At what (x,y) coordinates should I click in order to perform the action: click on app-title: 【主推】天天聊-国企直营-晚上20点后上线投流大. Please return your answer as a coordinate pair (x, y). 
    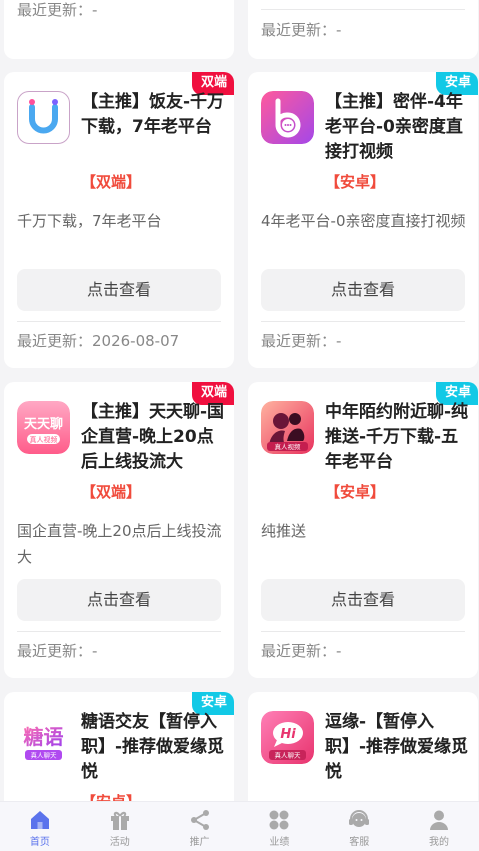
    Looking at the image, I should click on (153, 437).